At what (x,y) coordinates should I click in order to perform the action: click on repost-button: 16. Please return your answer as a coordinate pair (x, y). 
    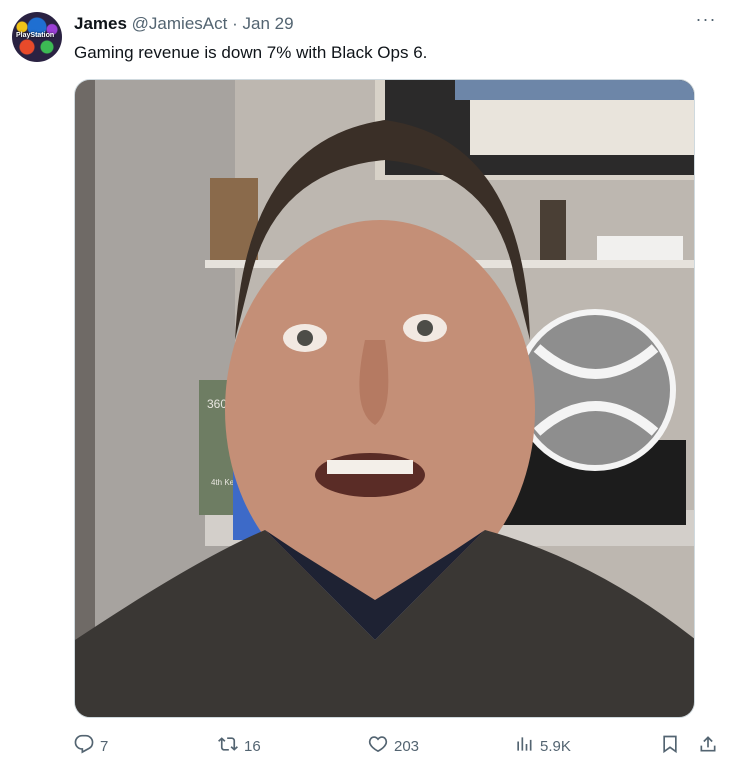
    Looking at the image, I should click on (239, 746).